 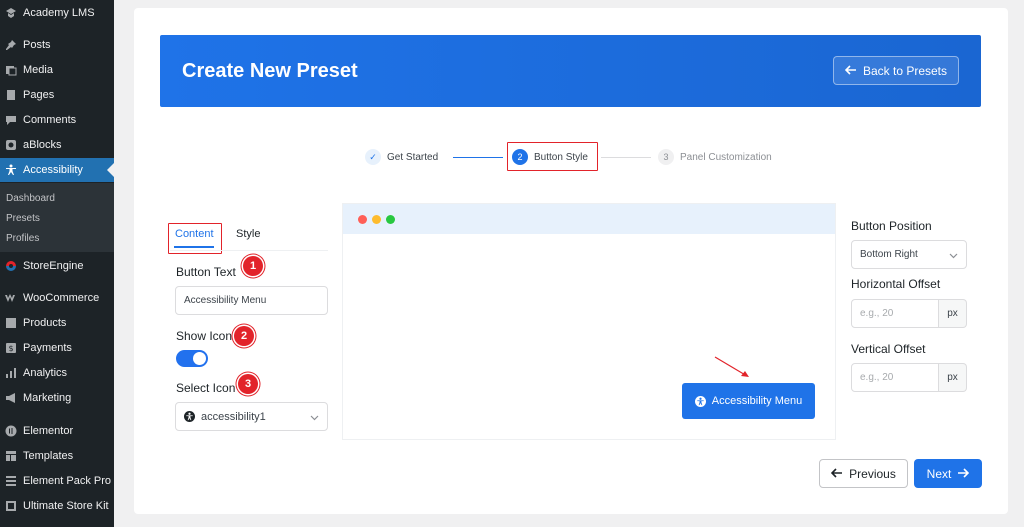 What do you see at coordinates (11, 373) in the screenshot?
I see `analytics-icon` at bounding box center [11, 373].